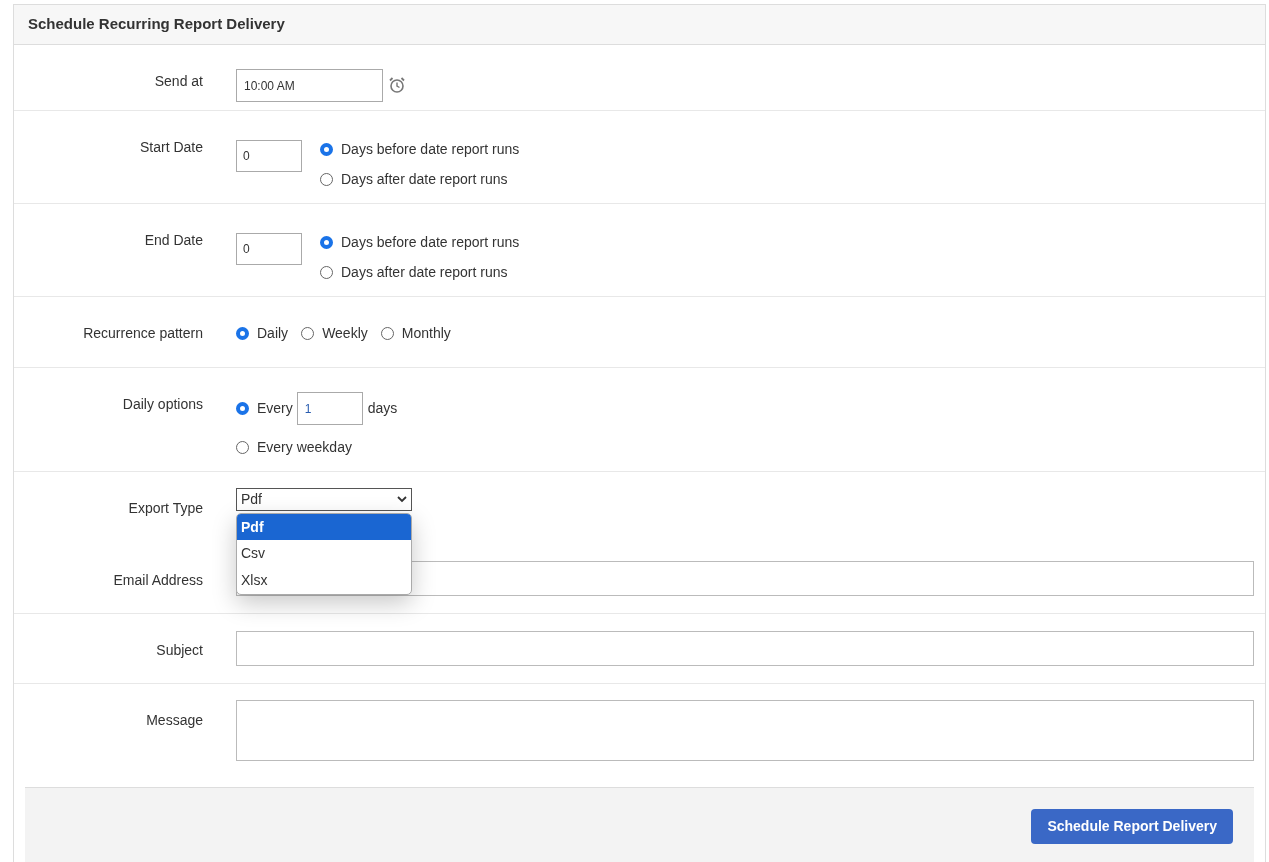  Describe the element at coordinates (174, 720) in the screenshot. I see `field-label: Message` at that location.